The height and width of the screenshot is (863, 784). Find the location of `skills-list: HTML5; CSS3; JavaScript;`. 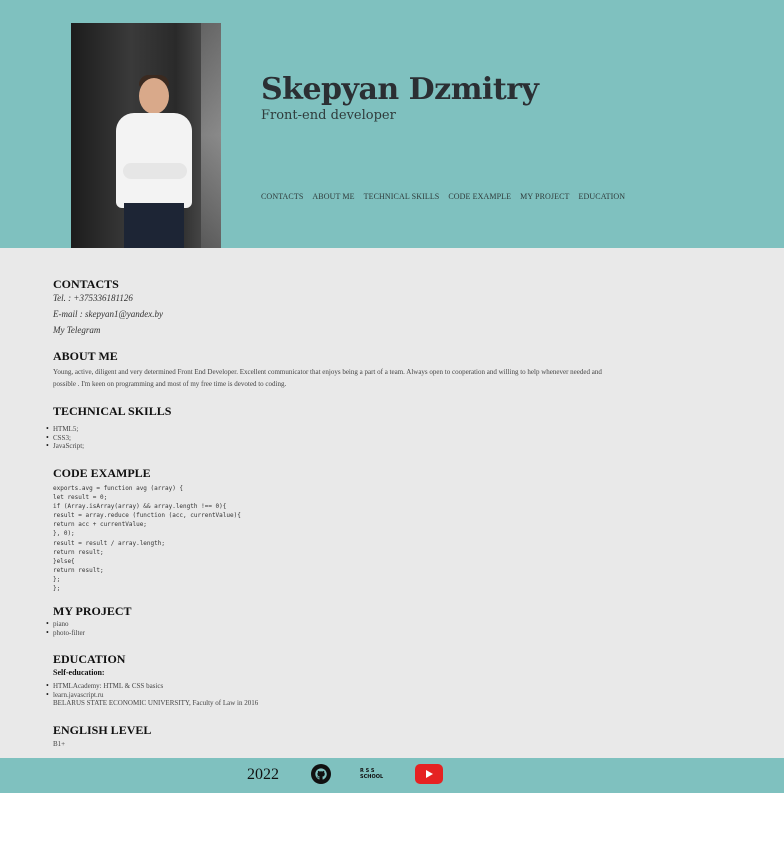

skills-list: HTML5; CSS3; JavaScript; is located at coordinates (65, 438).